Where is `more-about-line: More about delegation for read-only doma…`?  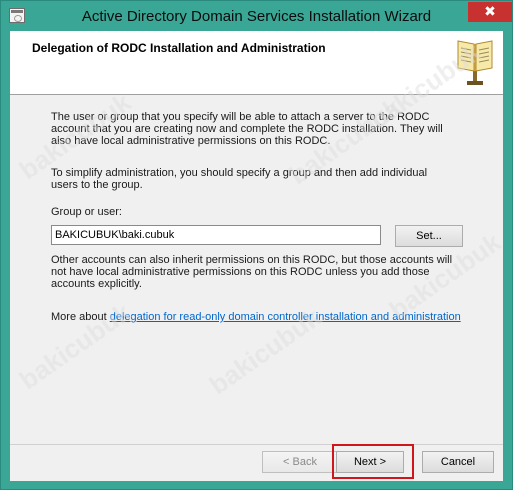
more-about-line: More about delegation for read-only doma… is located at coordinates (261, 317).